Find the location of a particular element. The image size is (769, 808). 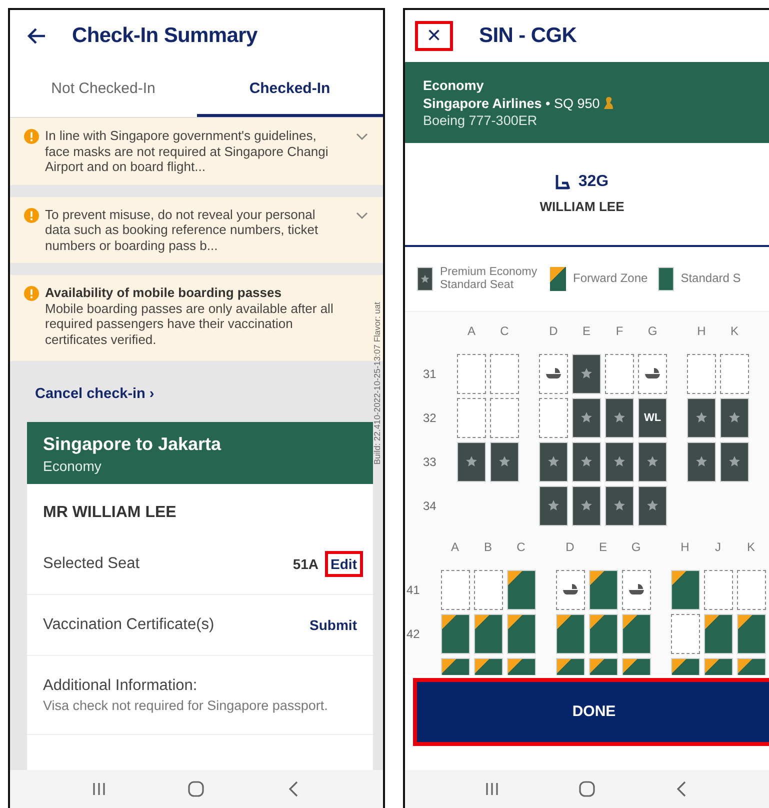

back-arrow-icon is located at coordinates (36, 36).